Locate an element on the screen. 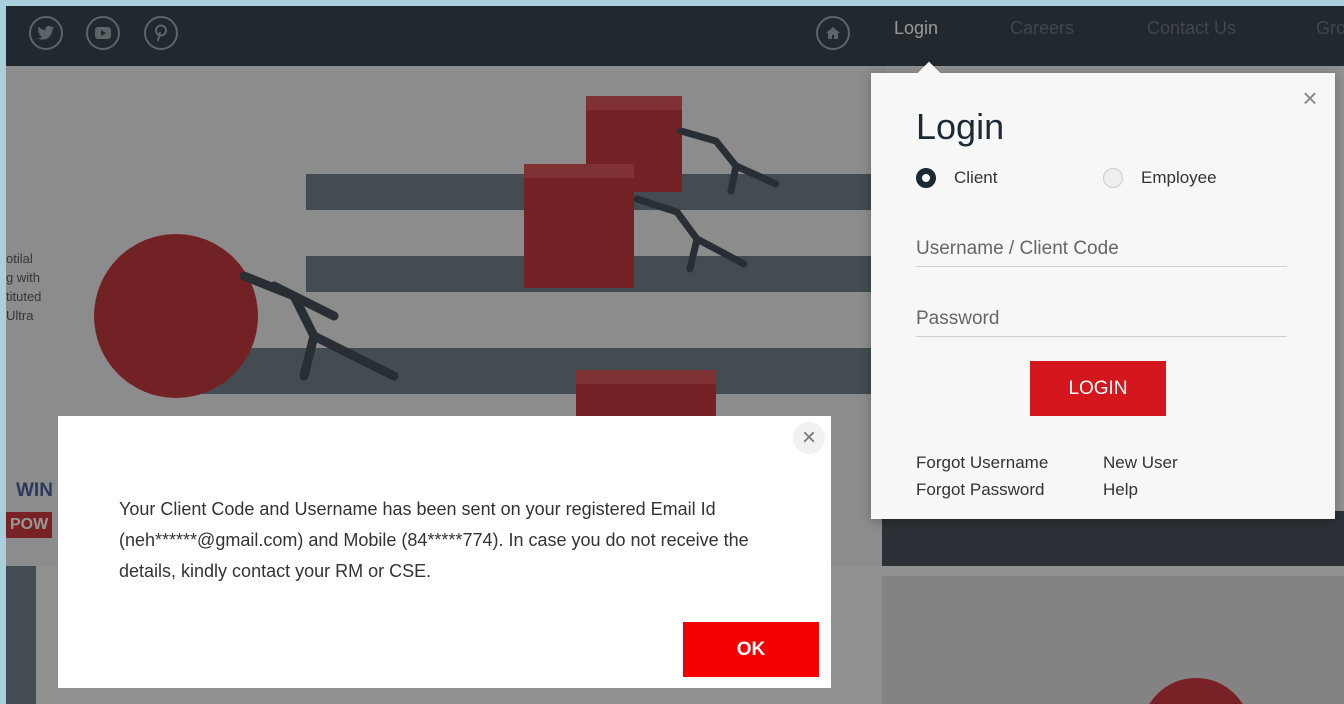 The width and height of the screenshot is (1344, 704). login-title: Login is located at coordinates (960, 126).